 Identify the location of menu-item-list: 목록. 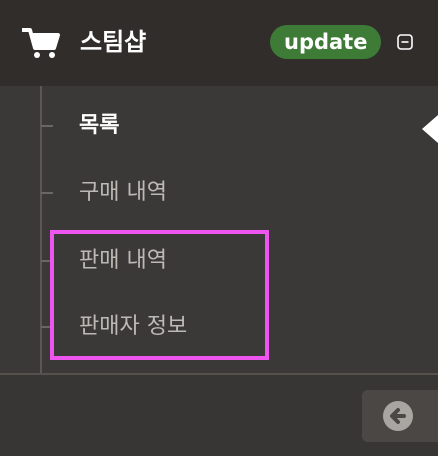
(215, 126).